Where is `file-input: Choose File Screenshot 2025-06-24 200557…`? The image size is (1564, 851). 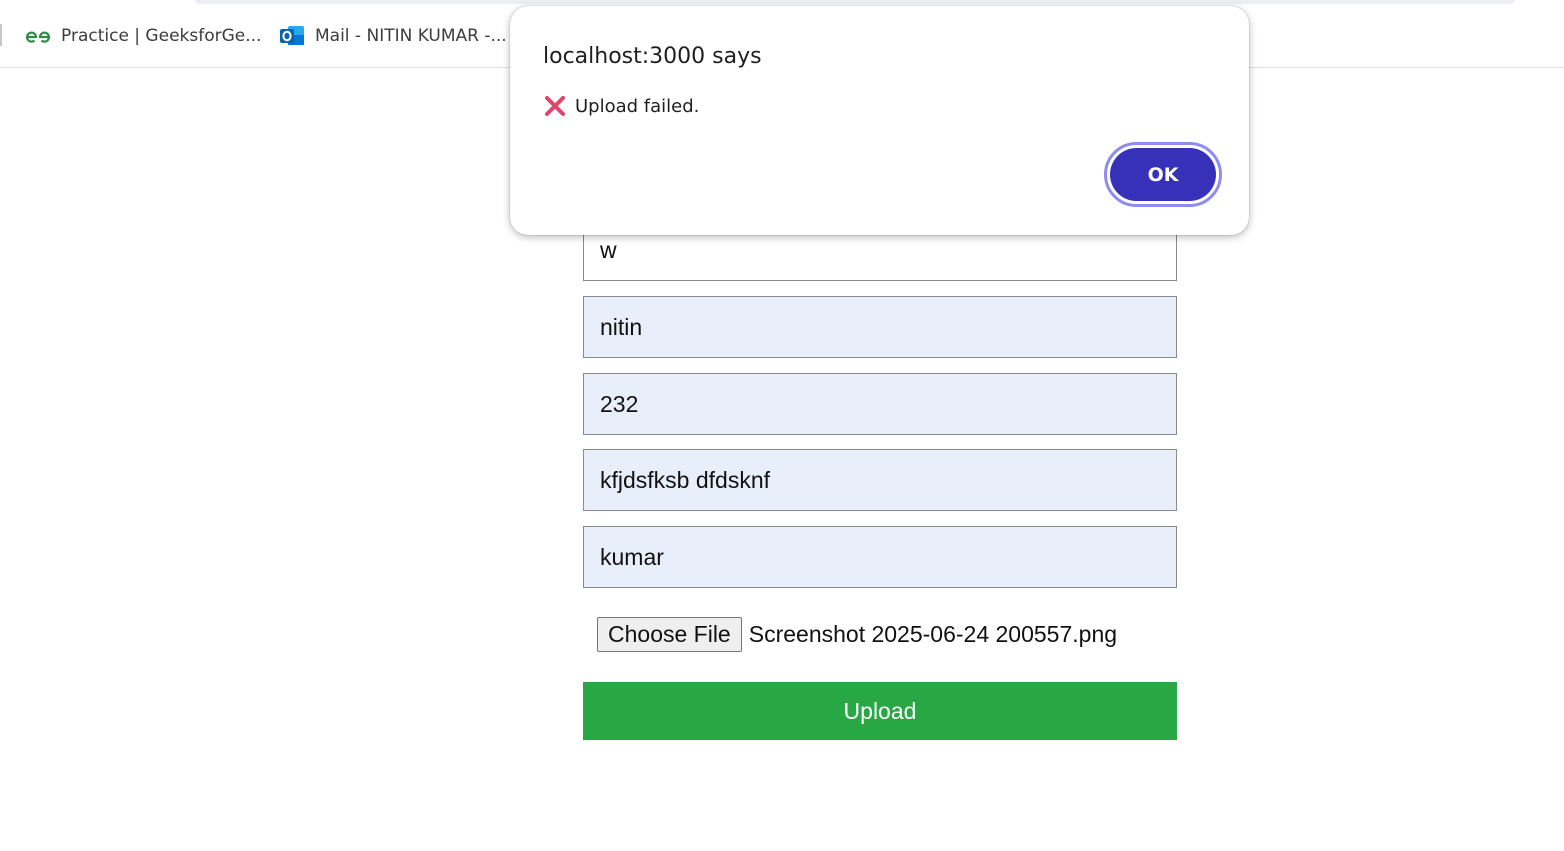 file-input: Choose File Screenshot 2025-06-24 200557… is located at coordinates (857, 634).